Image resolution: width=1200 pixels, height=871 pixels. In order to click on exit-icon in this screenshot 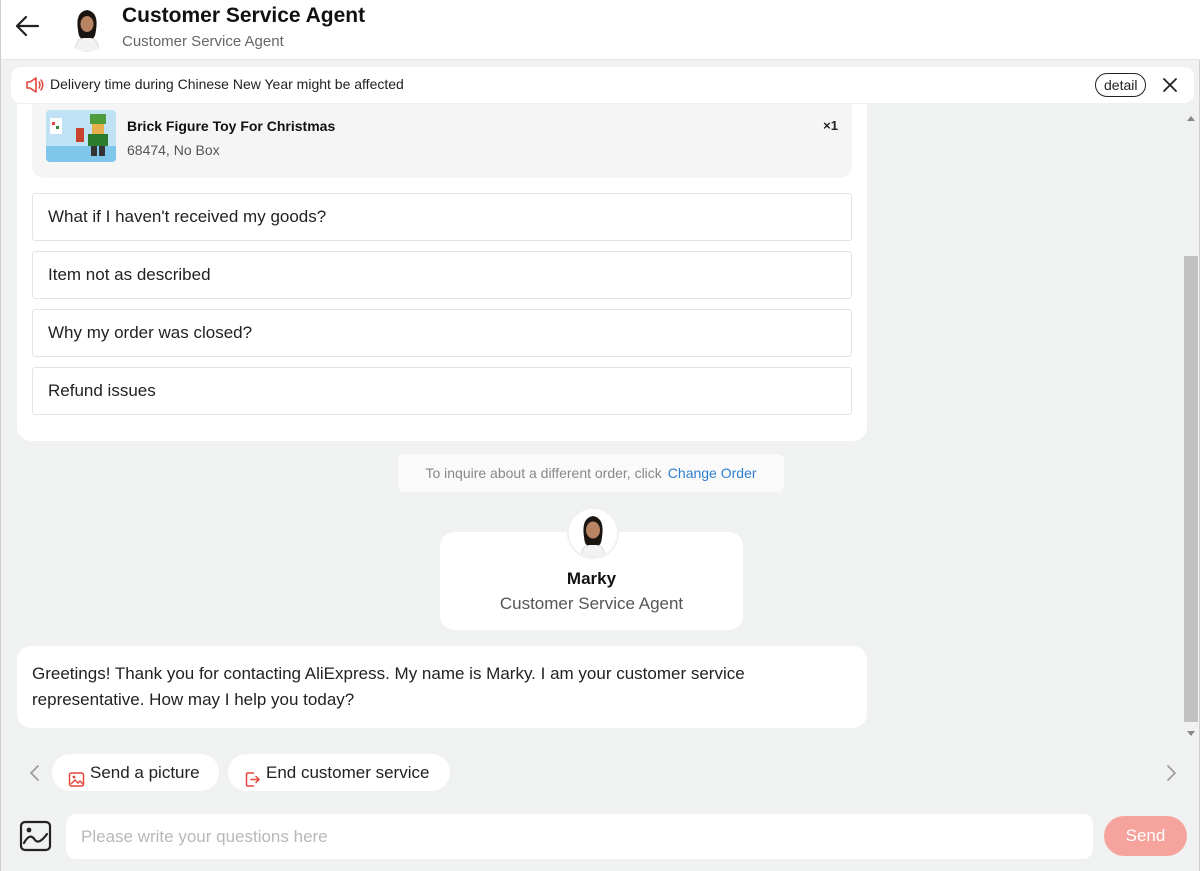, I will do `click(252, 775)`.